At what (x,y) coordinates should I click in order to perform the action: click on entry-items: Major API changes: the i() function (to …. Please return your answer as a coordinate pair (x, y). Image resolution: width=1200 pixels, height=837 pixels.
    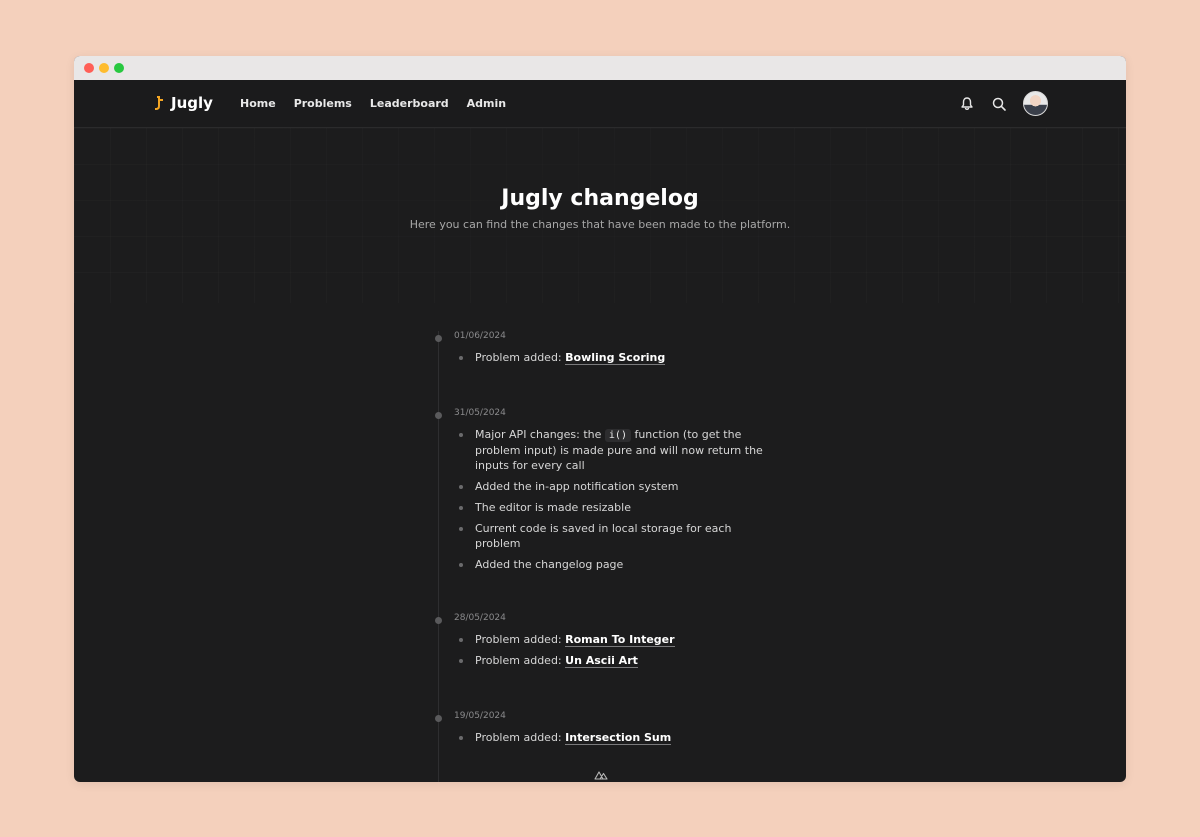
    Looking at the image, I should click on (615, 502).